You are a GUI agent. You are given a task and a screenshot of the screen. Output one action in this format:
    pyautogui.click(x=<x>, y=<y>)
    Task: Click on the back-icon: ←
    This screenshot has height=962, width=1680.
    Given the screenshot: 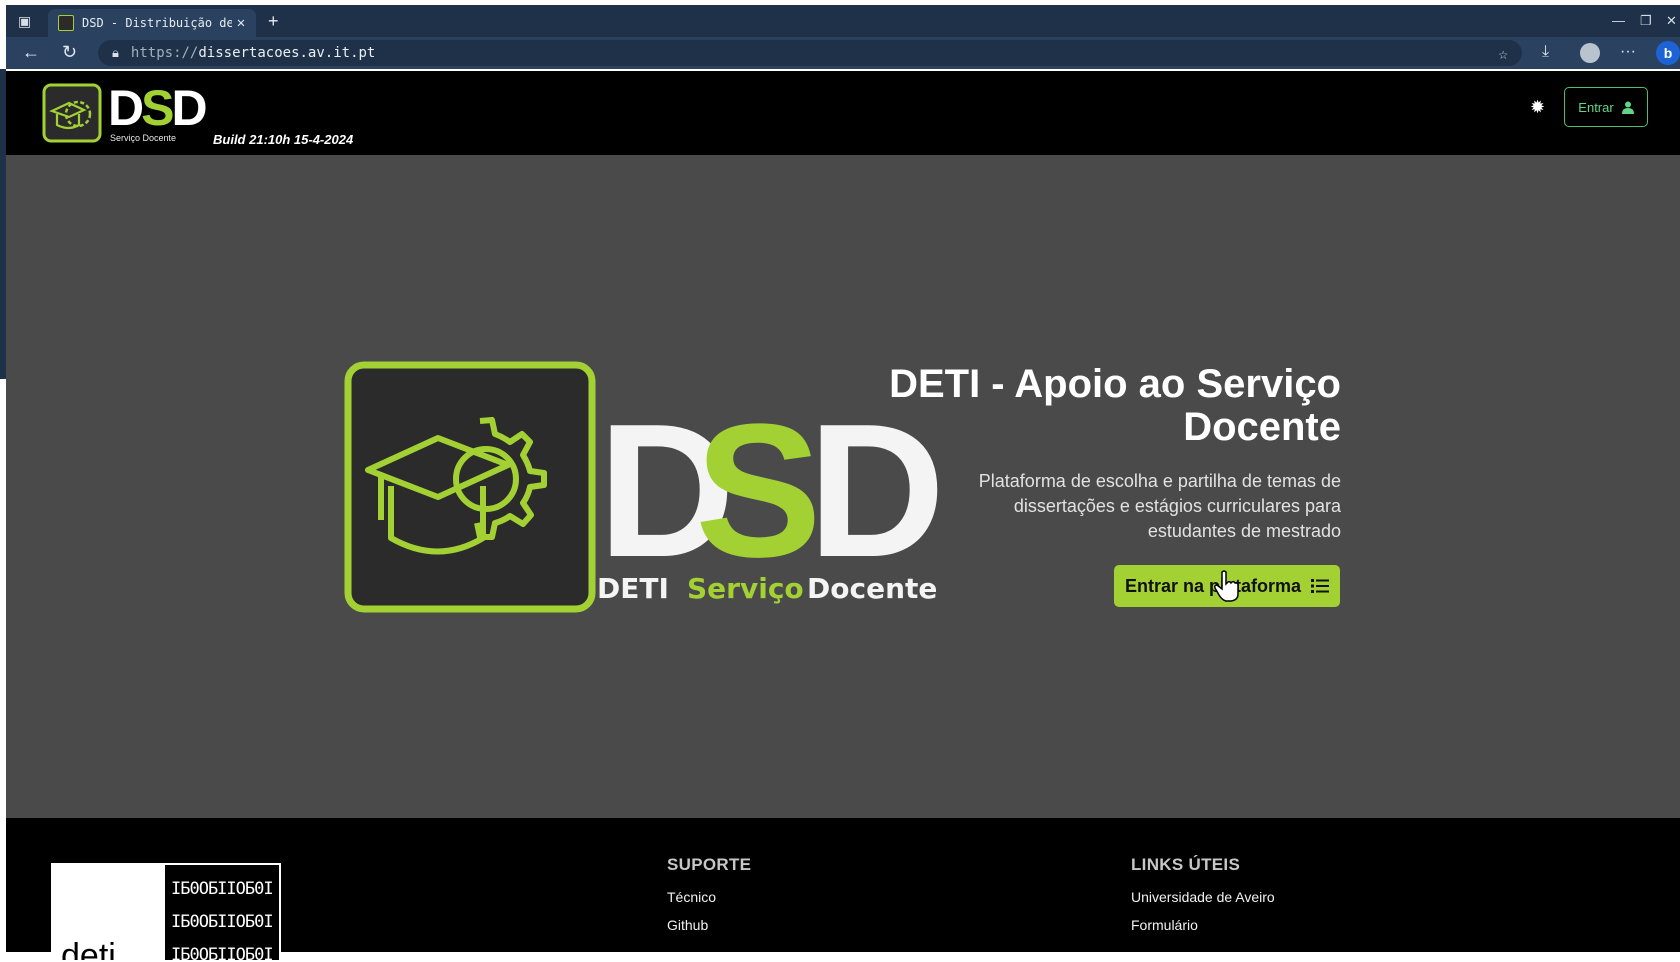 What is the action you would take?
    pyautogui.click(x=31, y=52)
    